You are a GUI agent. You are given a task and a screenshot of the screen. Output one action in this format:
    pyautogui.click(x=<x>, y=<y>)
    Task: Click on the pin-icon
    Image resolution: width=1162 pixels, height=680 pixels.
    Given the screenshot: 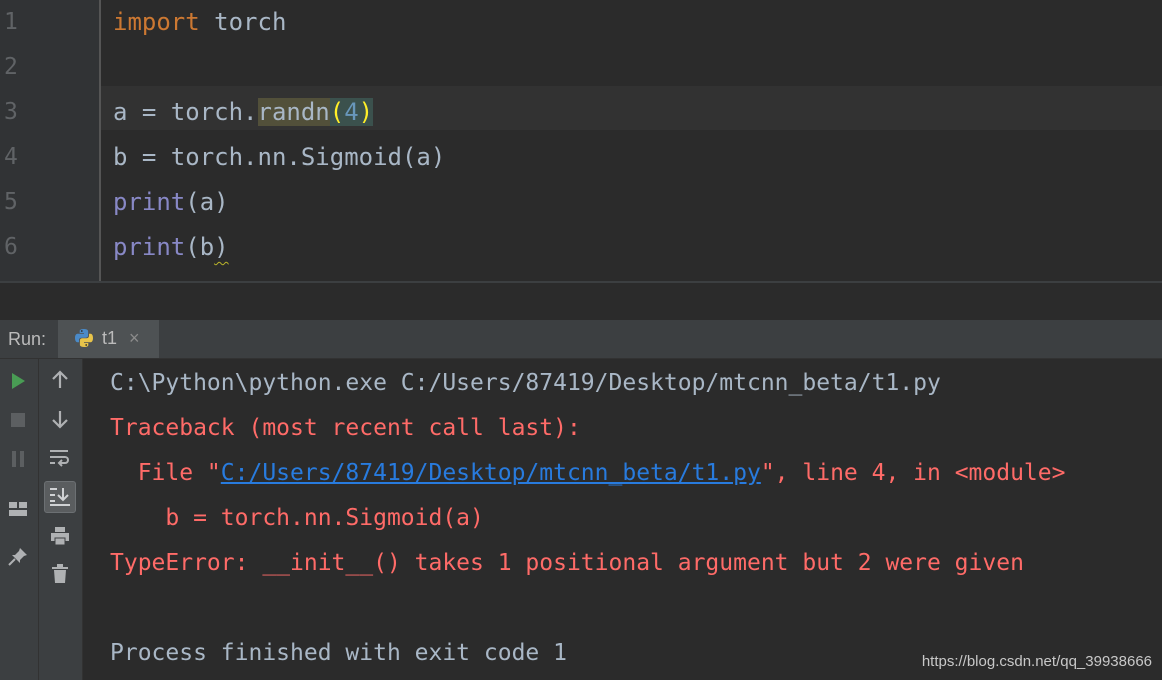 What is the action you would take?
    pyautogui.click(x=18, y=557)
    